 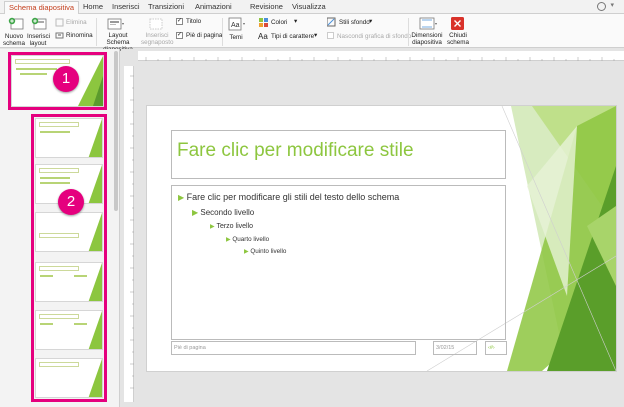 What do you see at coordinates (213, 6) in the screenshot?
I see `tab-animations: Animazioni` at bounding box center [213, 6].